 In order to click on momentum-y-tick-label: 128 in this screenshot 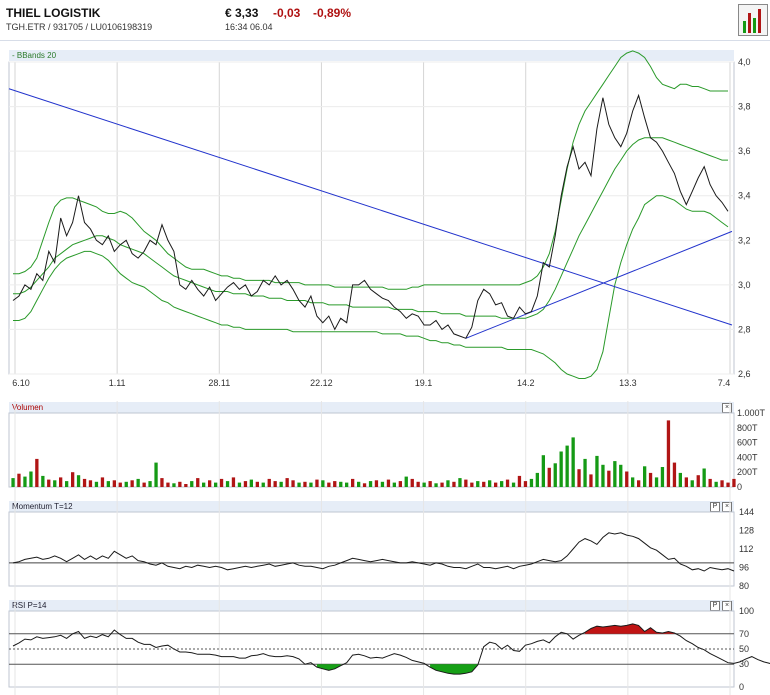, I will do `click(746, 531)`.